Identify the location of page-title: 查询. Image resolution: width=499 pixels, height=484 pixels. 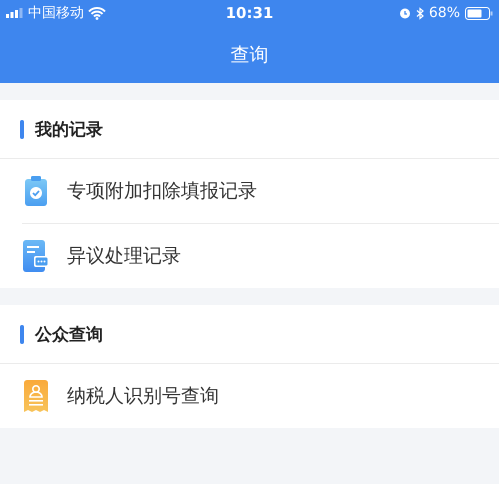
(249, 55).